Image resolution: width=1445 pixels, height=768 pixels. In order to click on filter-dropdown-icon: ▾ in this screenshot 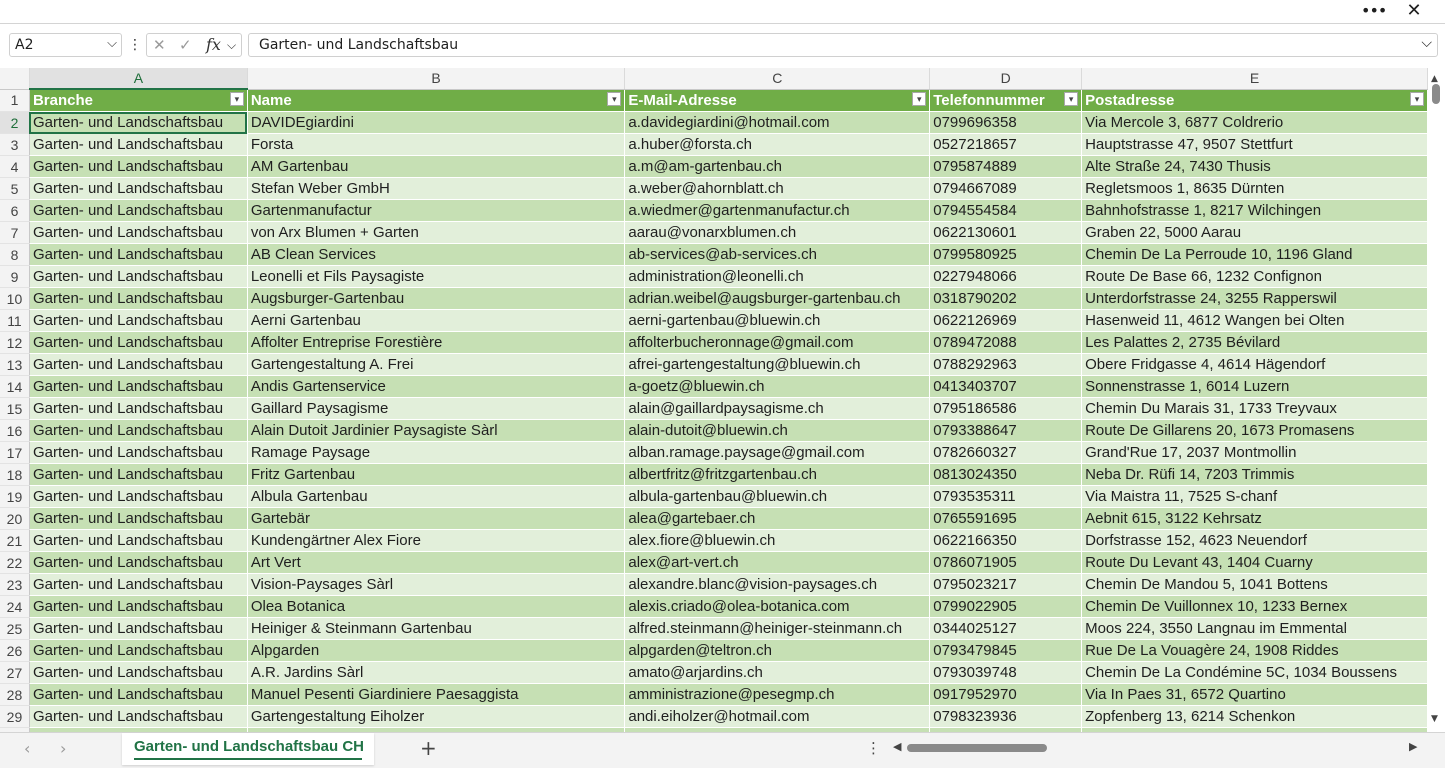, I will do `click(236, 99)`.